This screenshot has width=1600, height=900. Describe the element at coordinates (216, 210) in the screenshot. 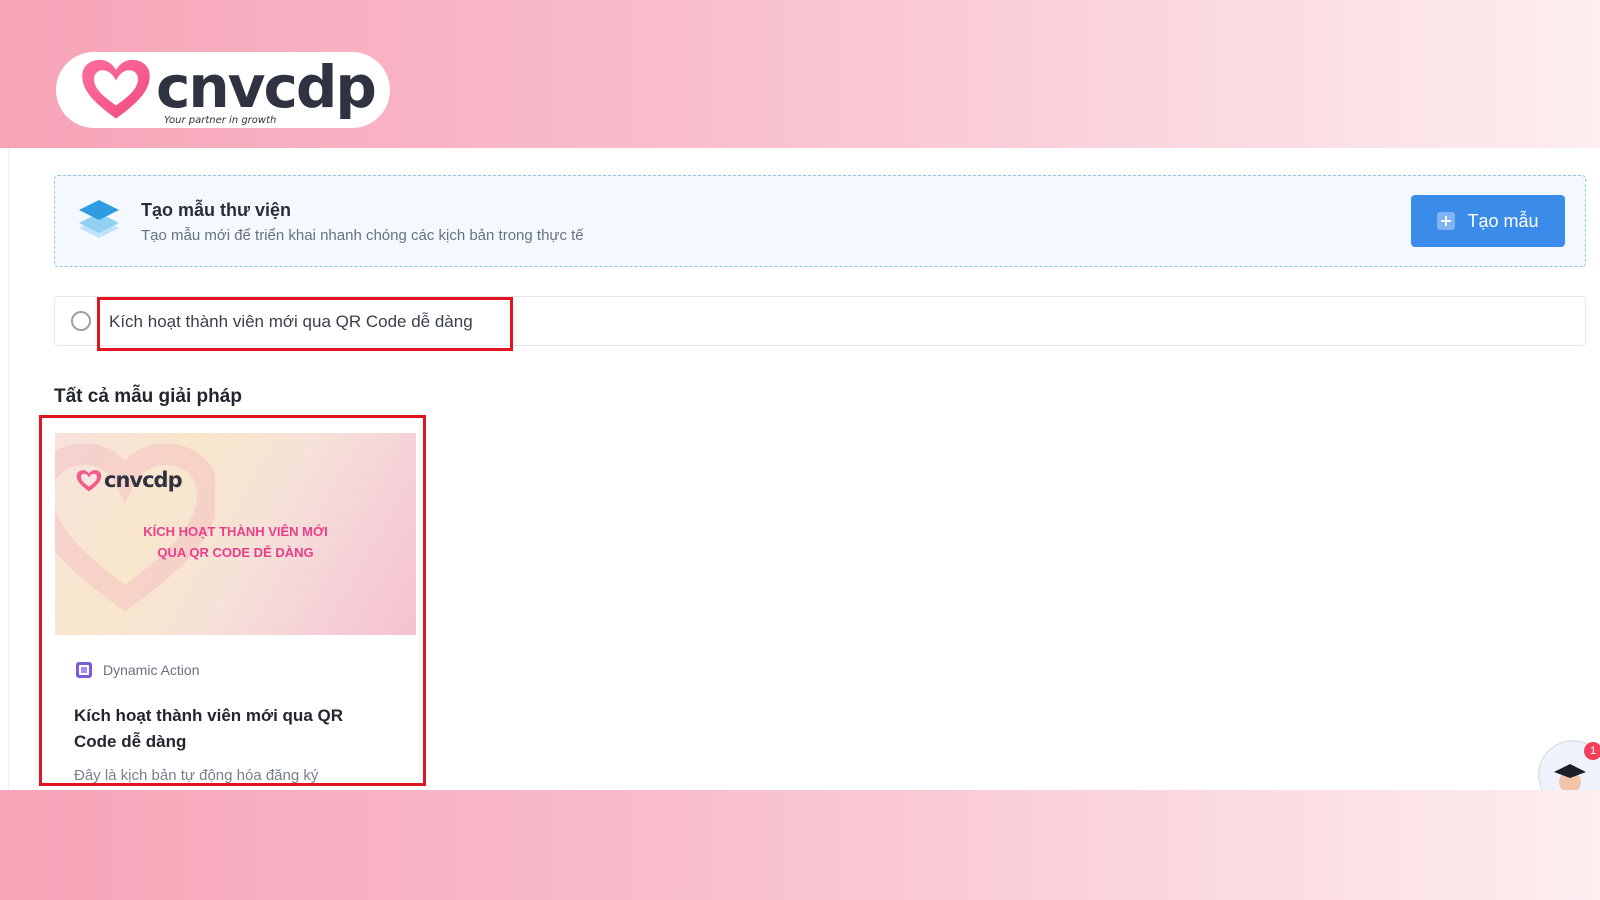

I see `banner-title: Tạo mẫu thư viện` at that location.